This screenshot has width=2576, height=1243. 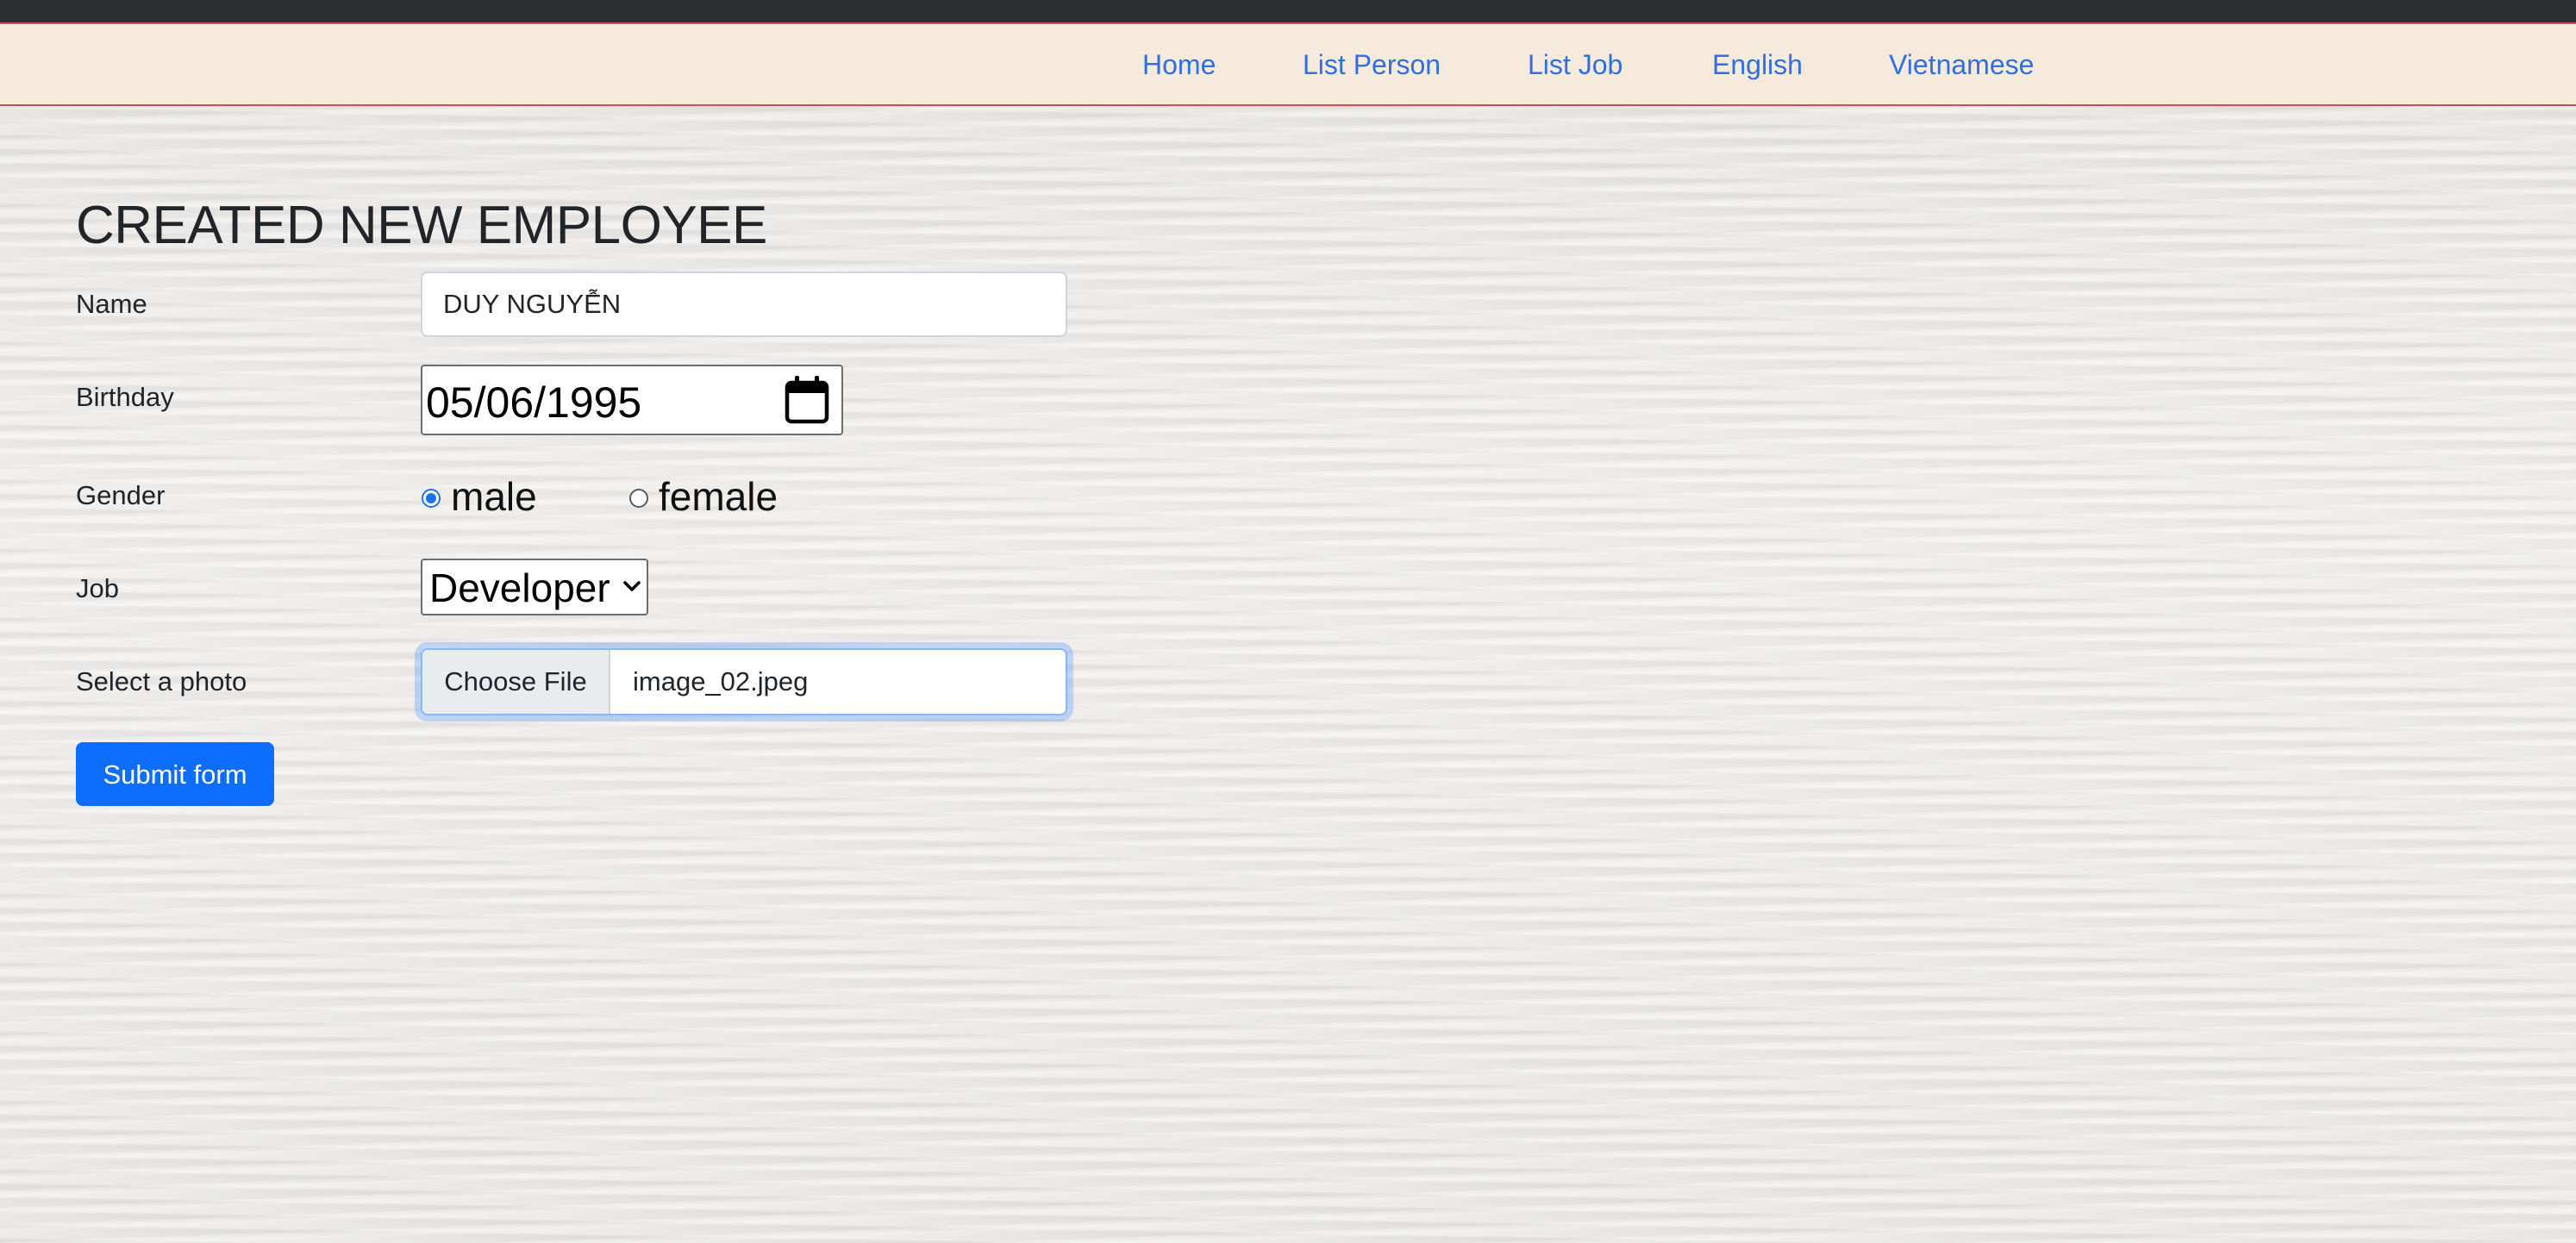 I want to click on nav-link-vietnamese: Vietnamese, so click(x=1961, y=64).